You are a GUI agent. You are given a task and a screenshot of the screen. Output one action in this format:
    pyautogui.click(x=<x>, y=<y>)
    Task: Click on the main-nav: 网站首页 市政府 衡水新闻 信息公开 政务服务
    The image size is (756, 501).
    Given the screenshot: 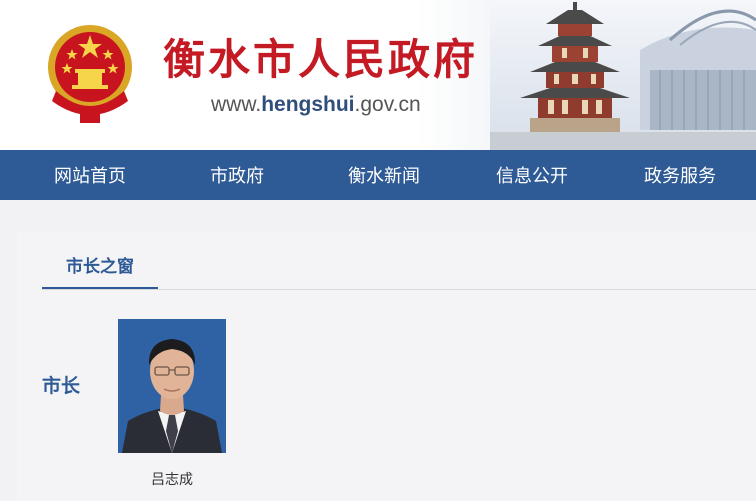 What is the action you would take?
    pyautogui.click(x=378, y=175)
    